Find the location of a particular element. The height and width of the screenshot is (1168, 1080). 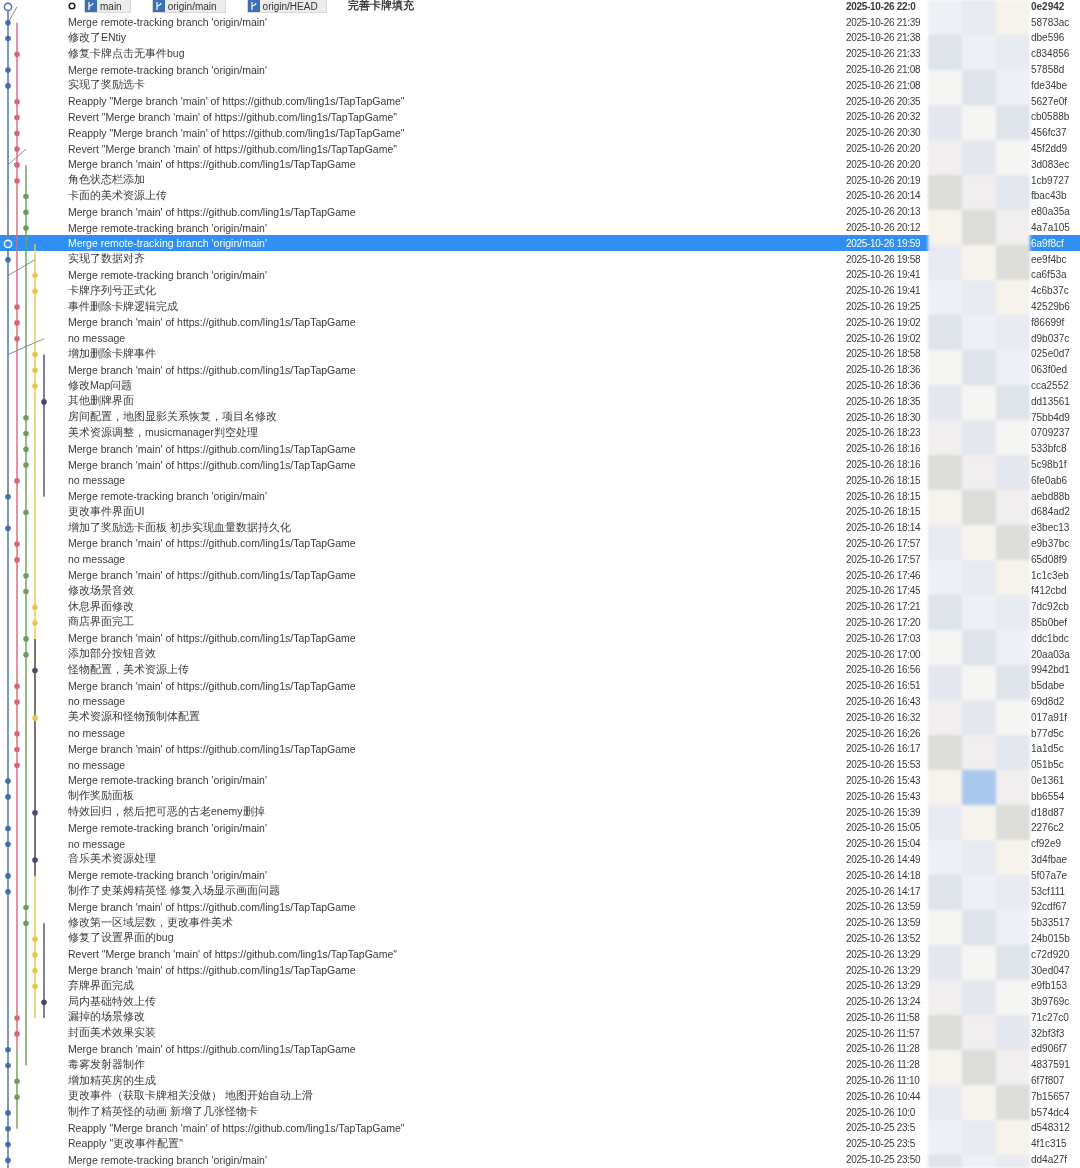

commit-hash: d9b037c is located at coordinates (1050, 338).